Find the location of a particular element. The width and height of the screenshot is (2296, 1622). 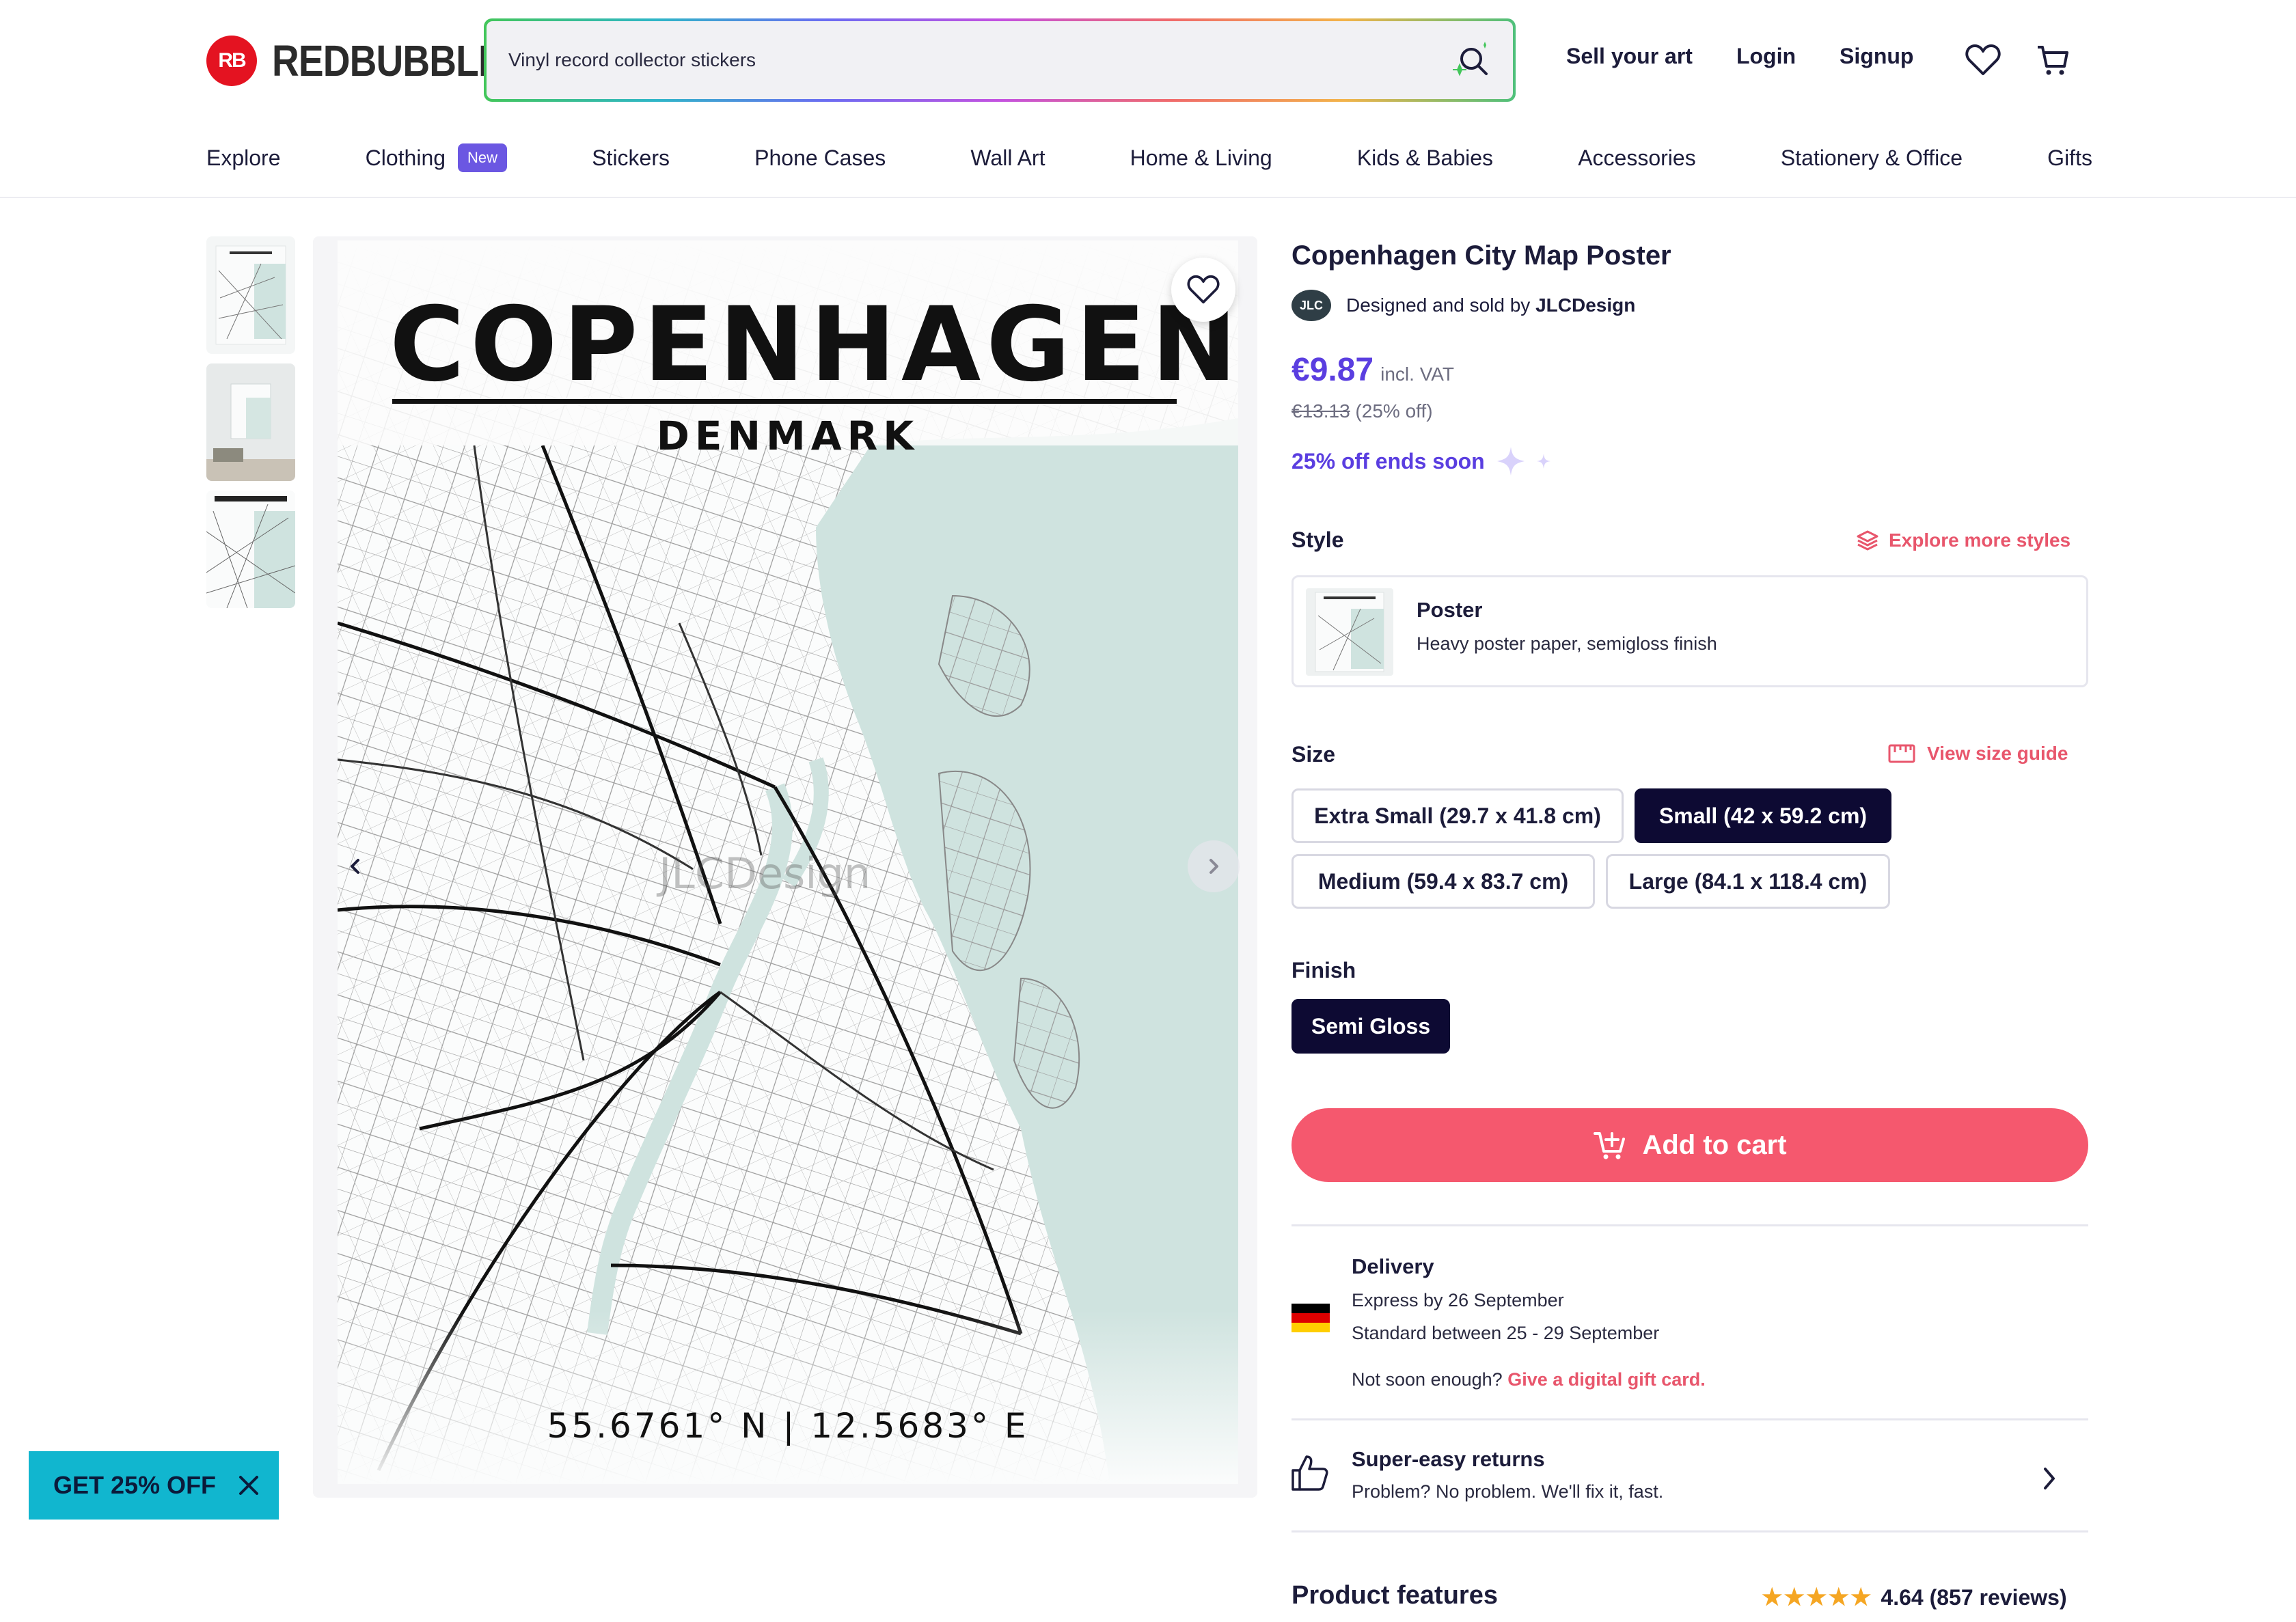

search-button is located at coordinates (1471, 60).